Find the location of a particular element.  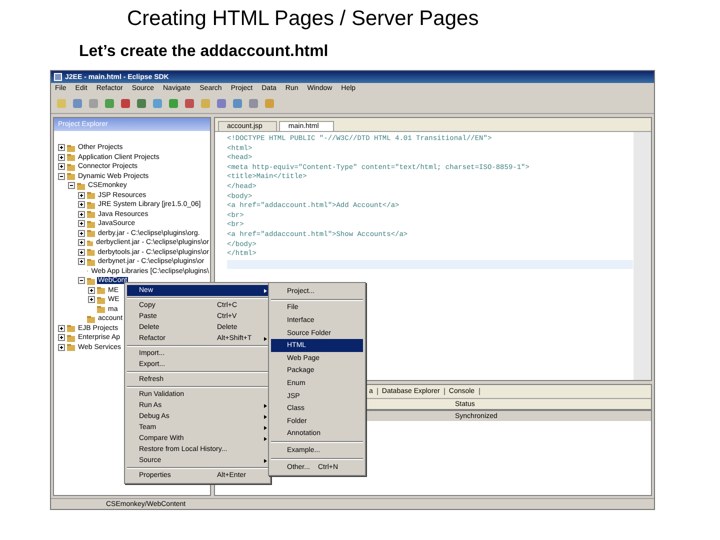

app-icon is located at coordinates (58, 77).